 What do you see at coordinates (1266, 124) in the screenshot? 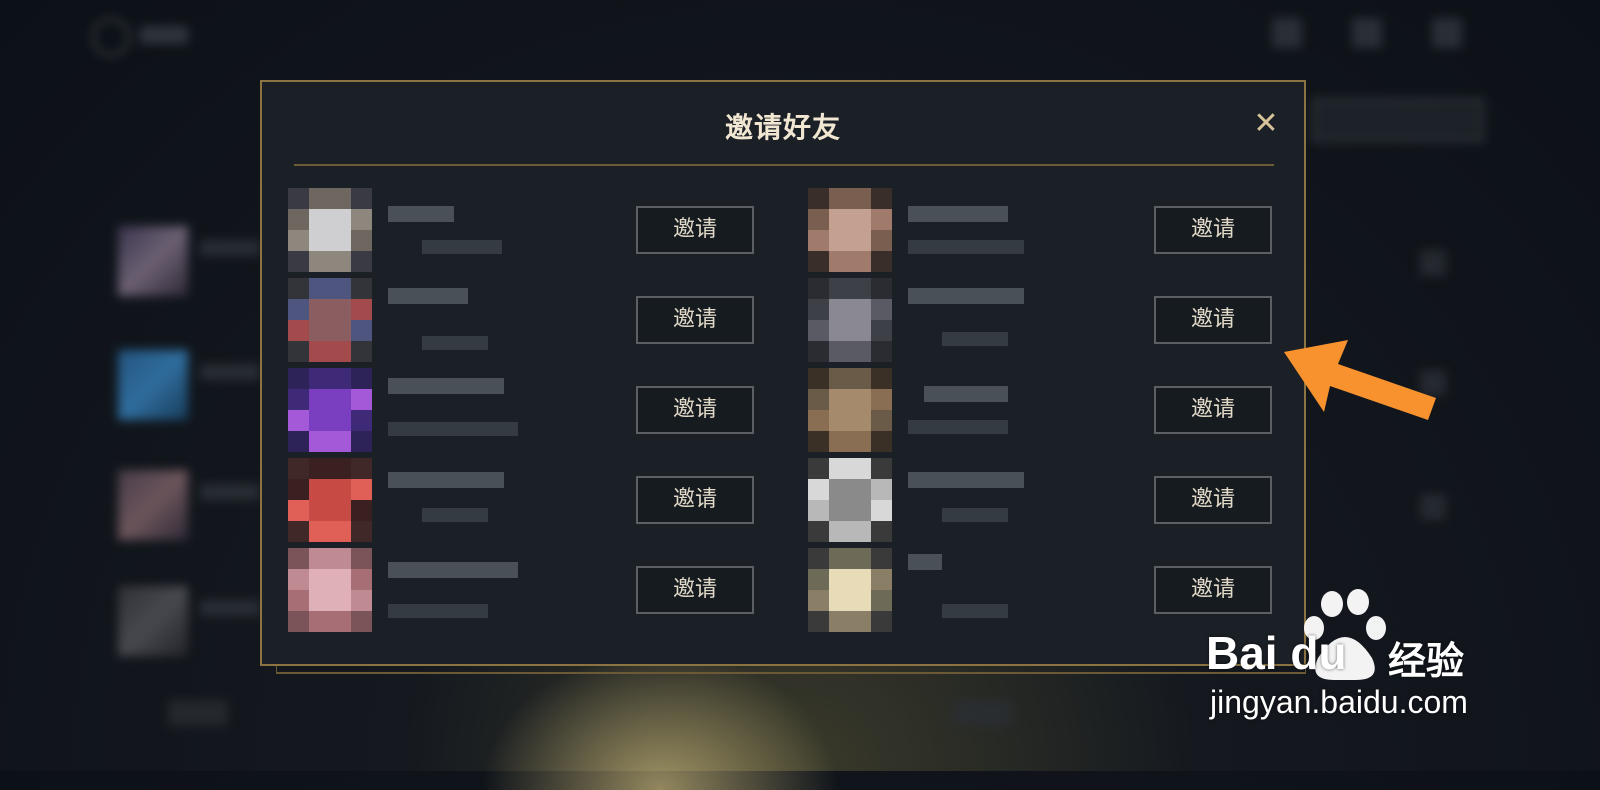
I see `close-icon: ✕` at bounding box center [1266, 124].